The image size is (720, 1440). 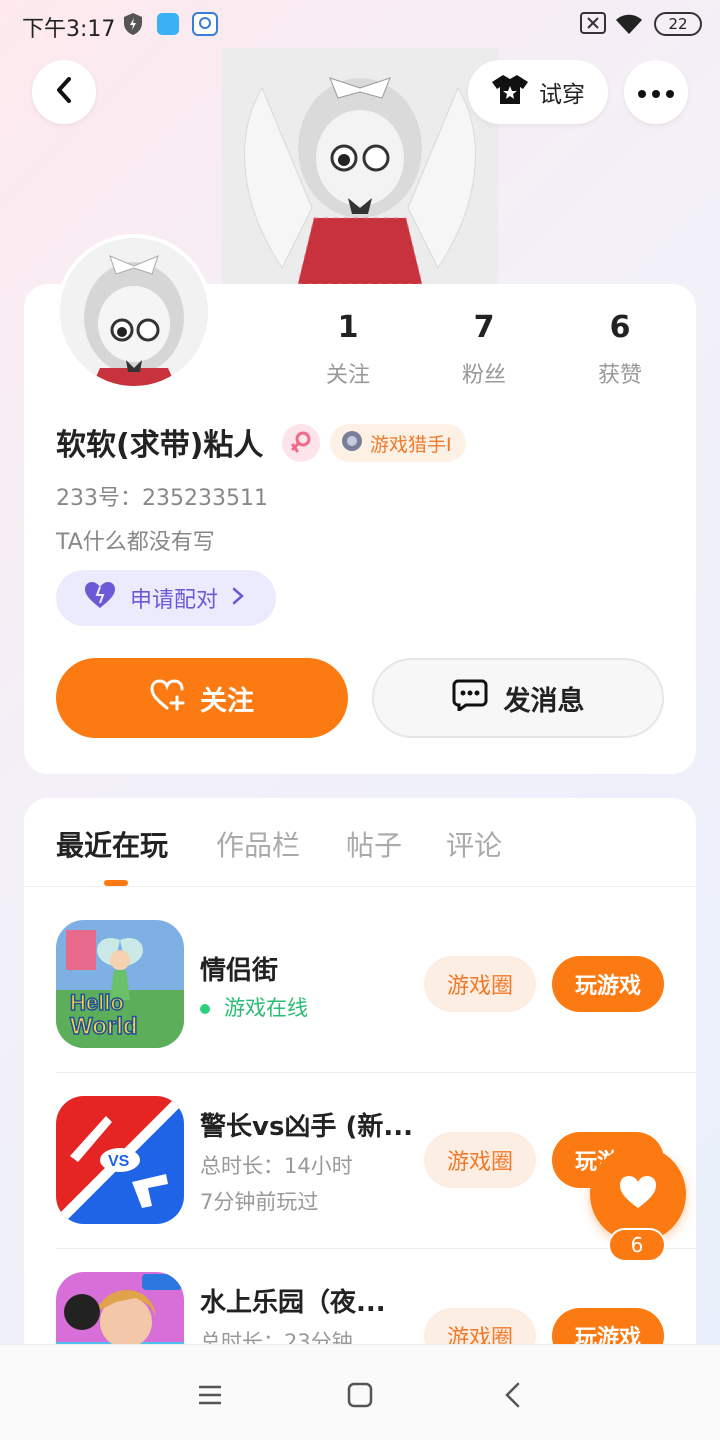 What do you see at coordinates (259, 1202) in the screenshot?
I see `game-last-played: 7分钟前玩过` at bounding box center [259, 1202].